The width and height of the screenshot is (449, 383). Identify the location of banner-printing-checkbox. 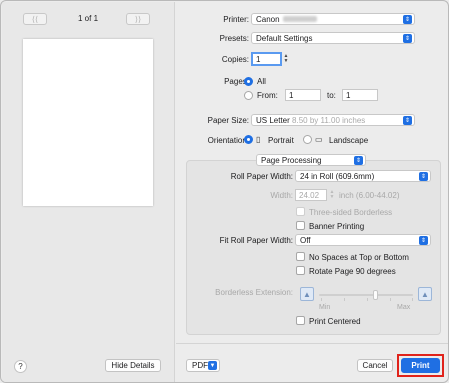
(300, 225).